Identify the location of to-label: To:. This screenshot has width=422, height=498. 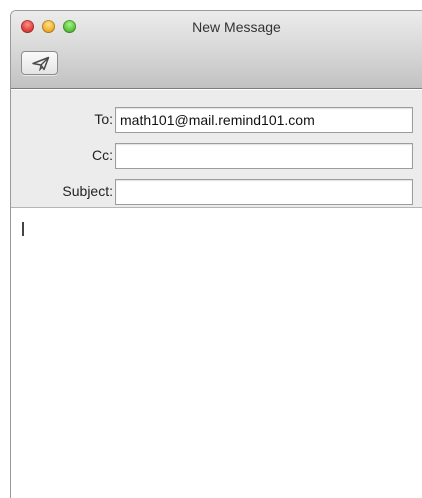
(103, 119).